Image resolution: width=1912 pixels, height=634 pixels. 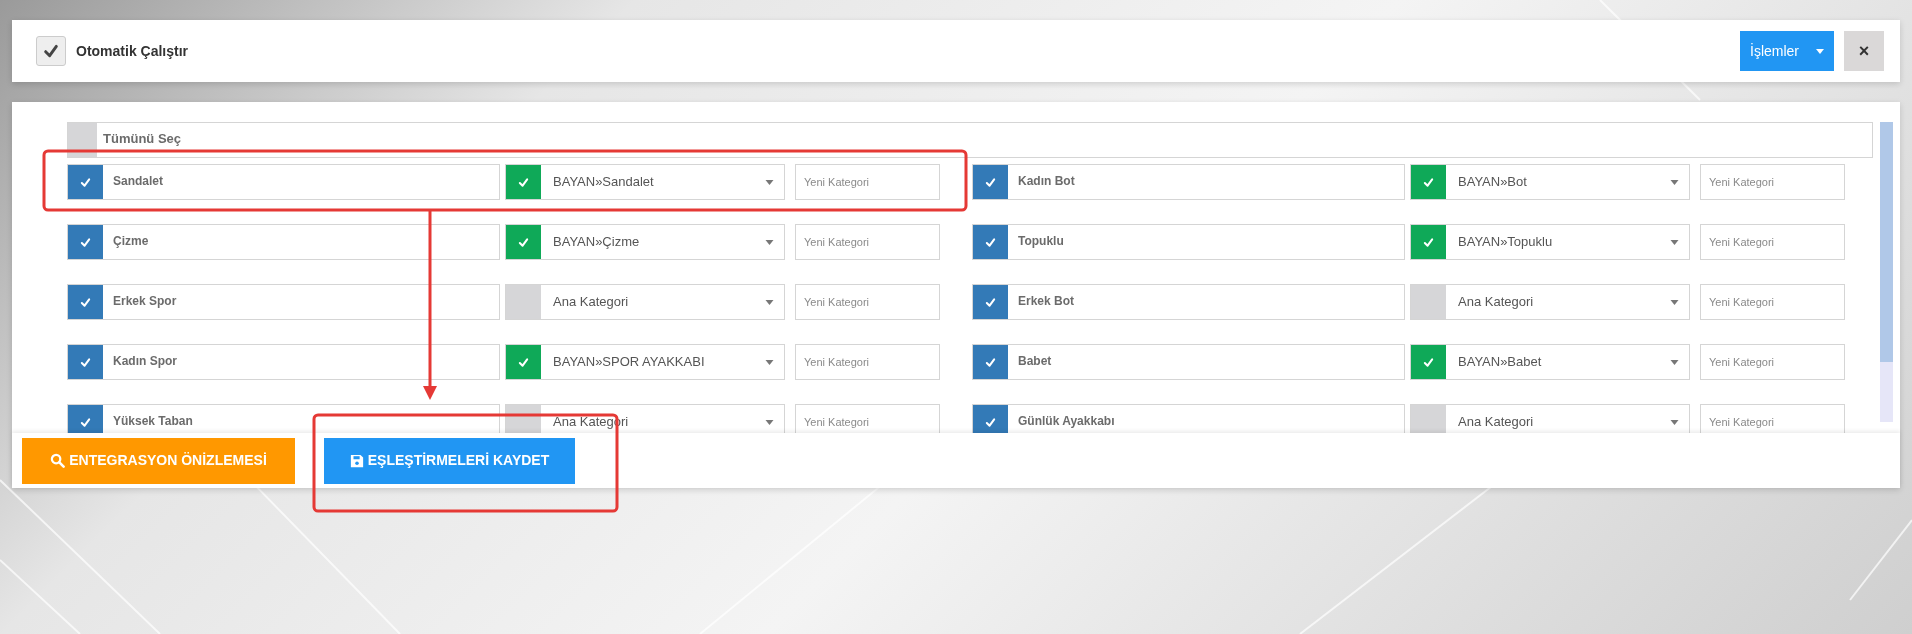 What do you see at coordinates (1188, 302) in the screenshot?
I see `item-field: Erkek Bot` at bounding box center [1188, 302].